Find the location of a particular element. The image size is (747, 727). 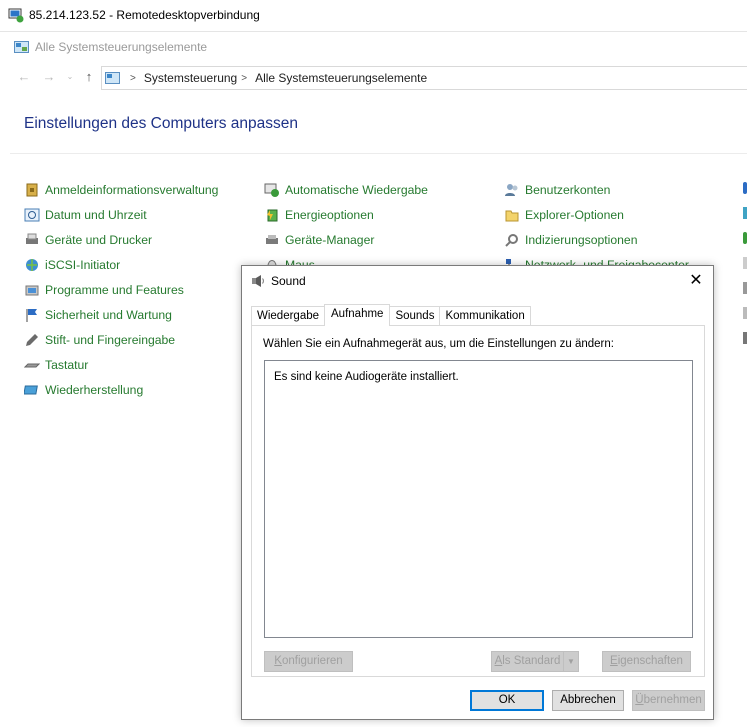

speaker-icon is located at coordinates (258, 281).